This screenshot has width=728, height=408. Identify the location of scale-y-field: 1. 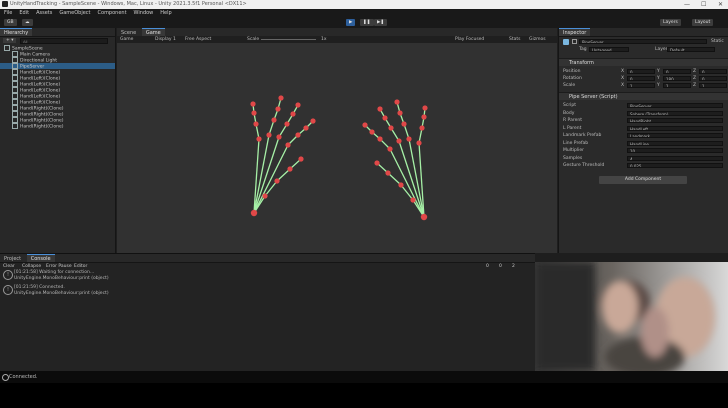
(677, 85).